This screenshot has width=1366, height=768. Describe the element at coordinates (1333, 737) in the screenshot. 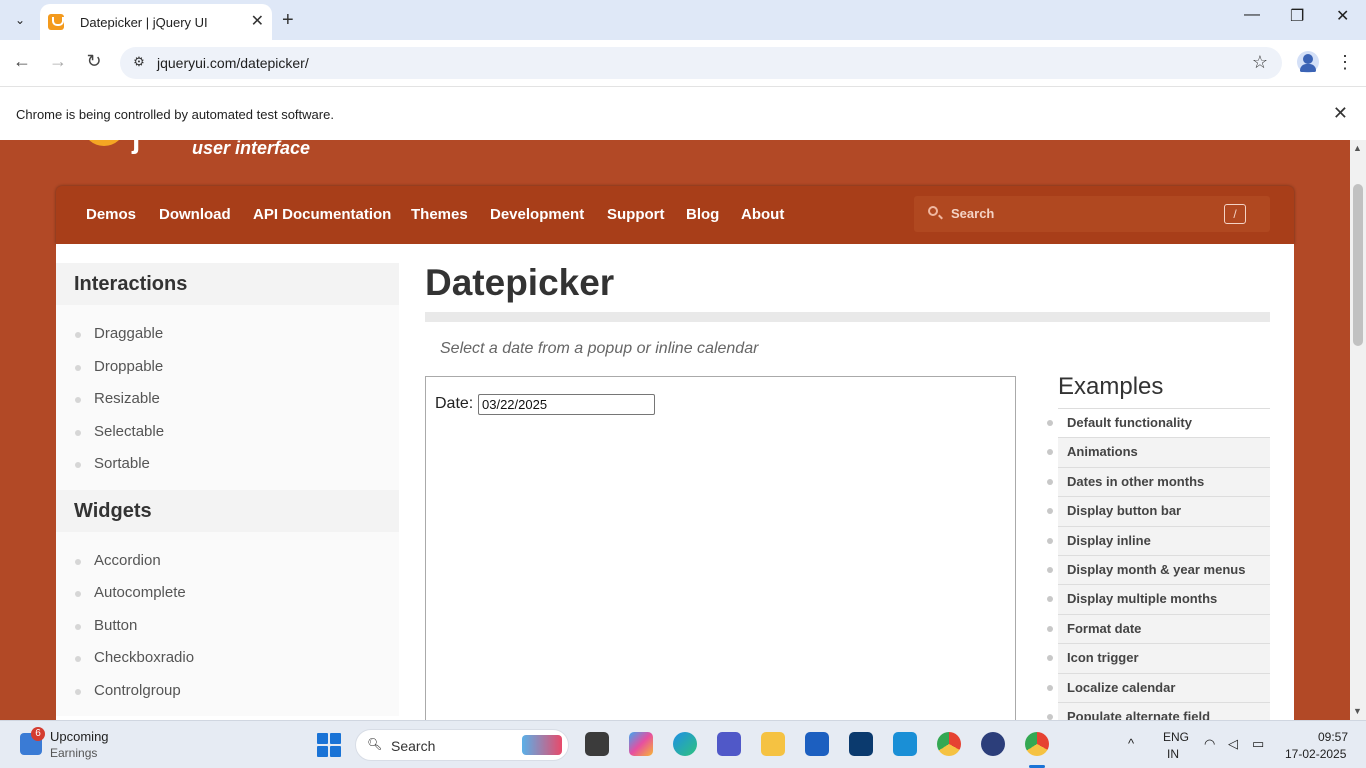

I see `clock-time: 09:57` at that location.